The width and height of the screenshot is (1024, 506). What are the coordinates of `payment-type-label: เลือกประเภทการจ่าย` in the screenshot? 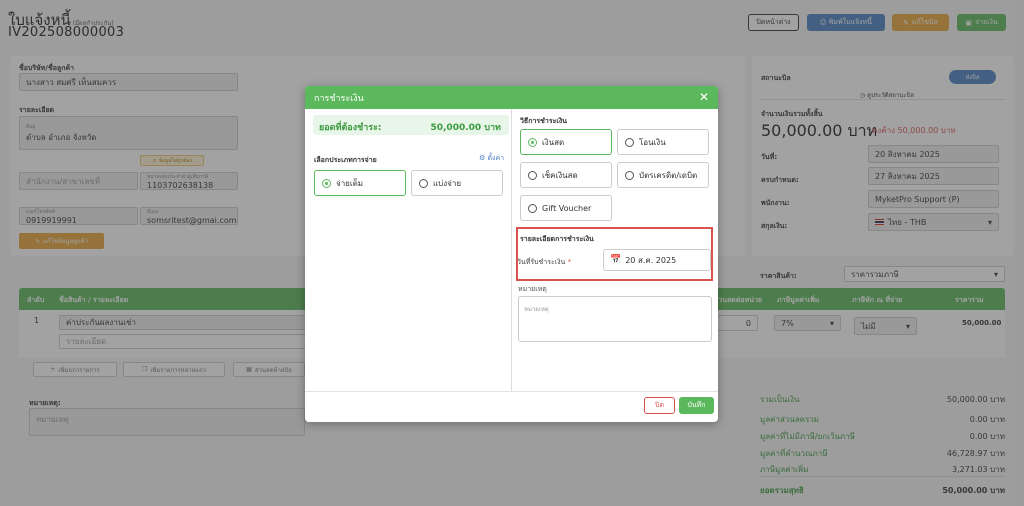 It's located at (345, 160).